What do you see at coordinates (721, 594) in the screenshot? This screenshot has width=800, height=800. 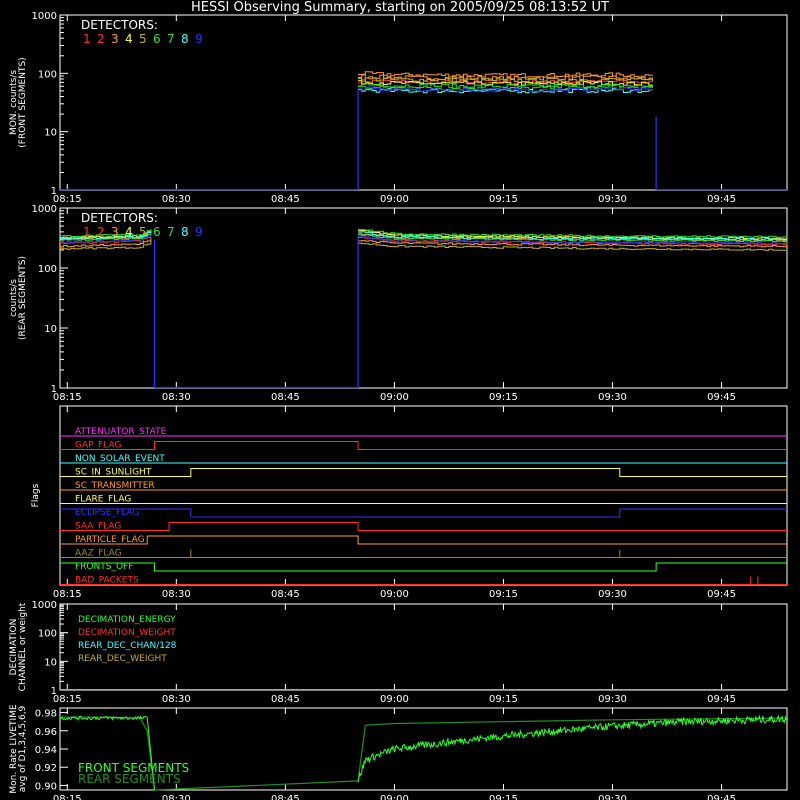 I see `flags-xtick-label: 09:45` at bounding box center [721, 594].